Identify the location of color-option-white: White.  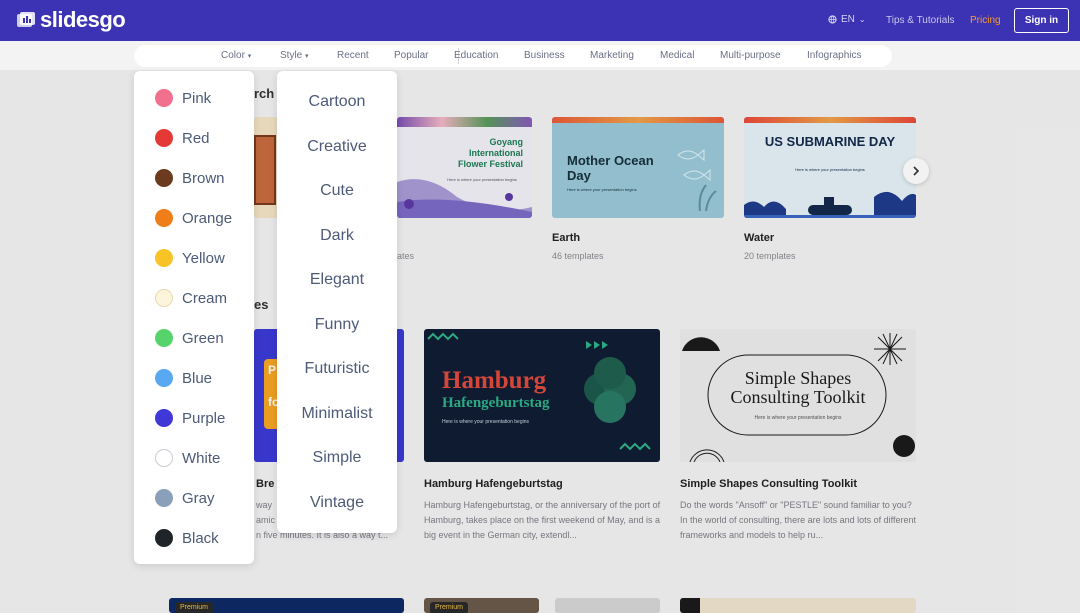
(187, 458).